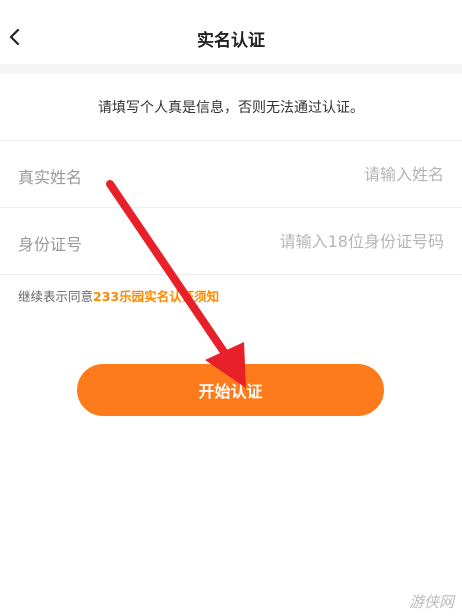  Describe the element at coordinates (231, 41) in the screenshot. I see `page-title: 实名认证` at that location.